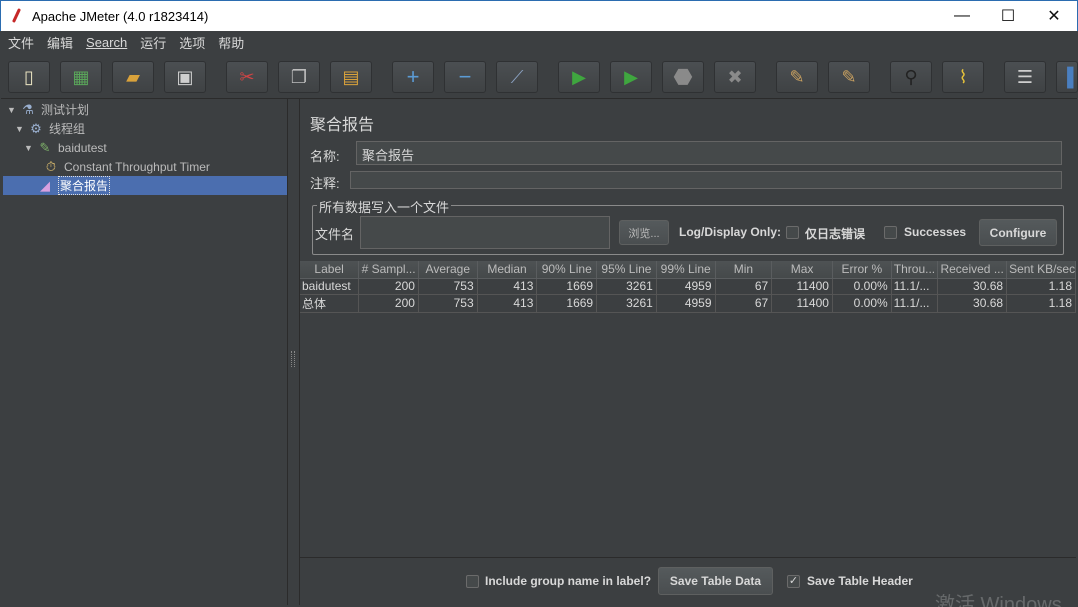 Image resolution: width=1078 pixels, height=607 pixels. Describe the element at coordinates (472, 581) in the screenshot. I see `include-group-checkbox` at that location.